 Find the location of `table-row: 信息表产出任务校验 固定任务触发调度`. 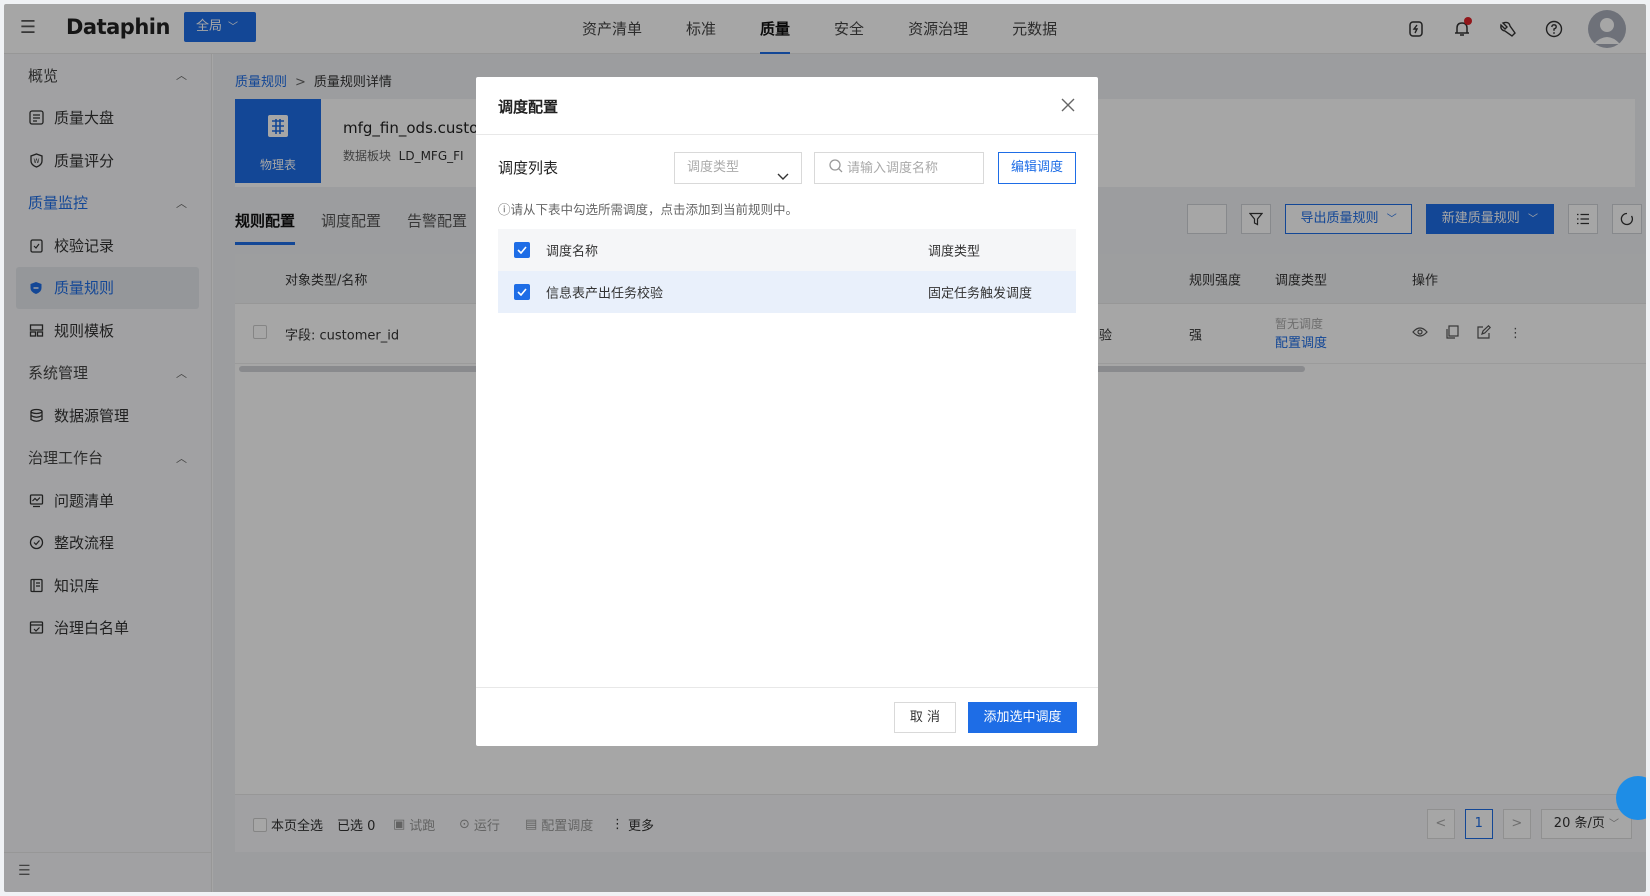

table-row: 信息表产出任务校验 固定任务触发调度 is located at coordinates (787, 292).